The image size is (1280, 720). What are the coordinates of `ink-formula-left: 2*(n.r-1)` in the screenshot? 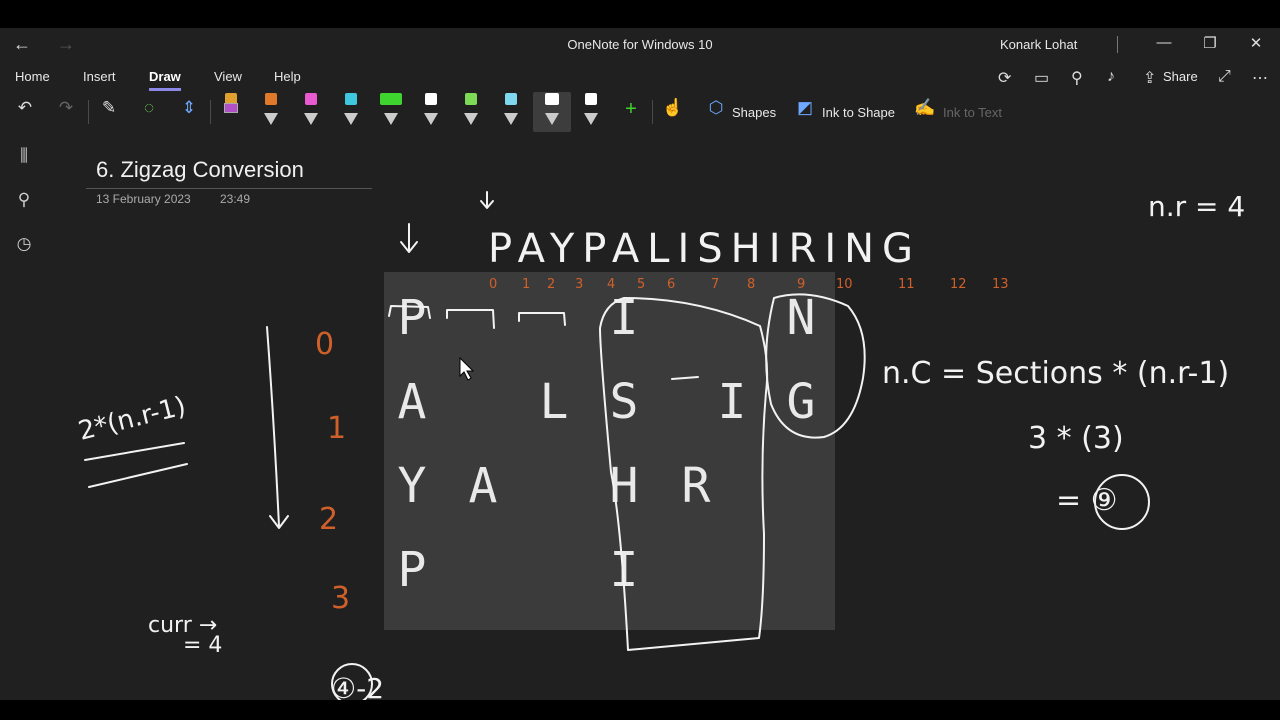 It's located at (132, 419).